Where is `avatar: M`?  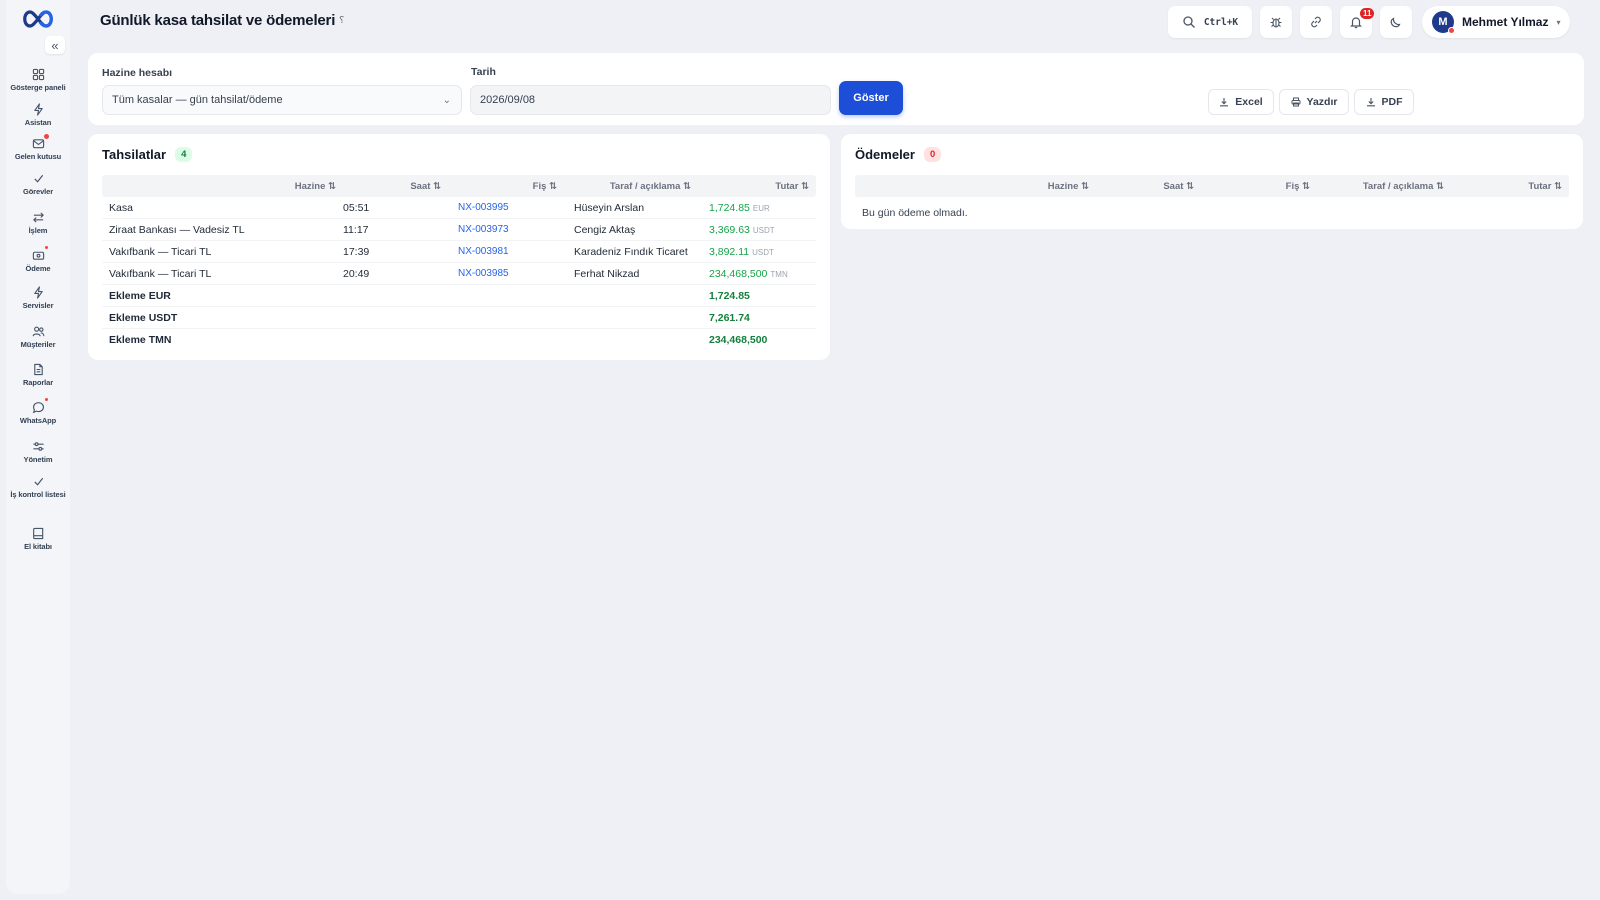
avatar: M is located at coordinates (1443, 22).